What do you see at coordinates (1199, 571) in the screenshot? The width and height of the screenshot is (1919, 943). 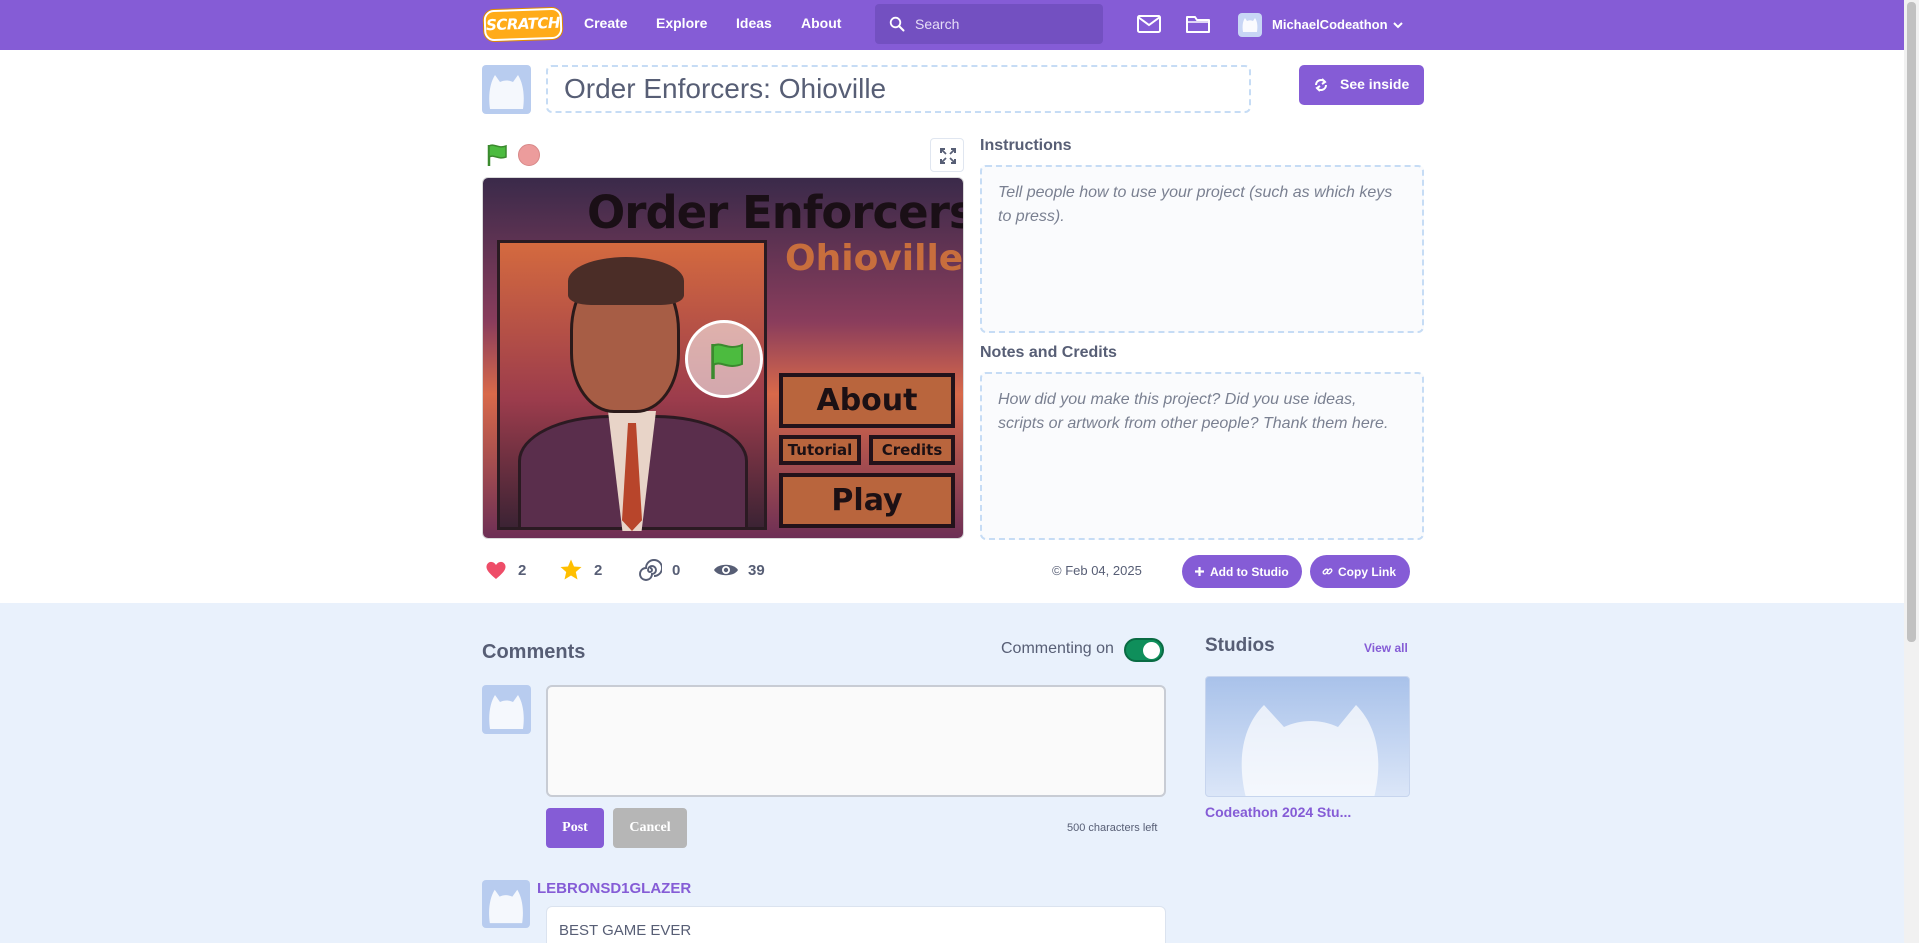 I see `plus-icon` at bounding box center [1199, 571].